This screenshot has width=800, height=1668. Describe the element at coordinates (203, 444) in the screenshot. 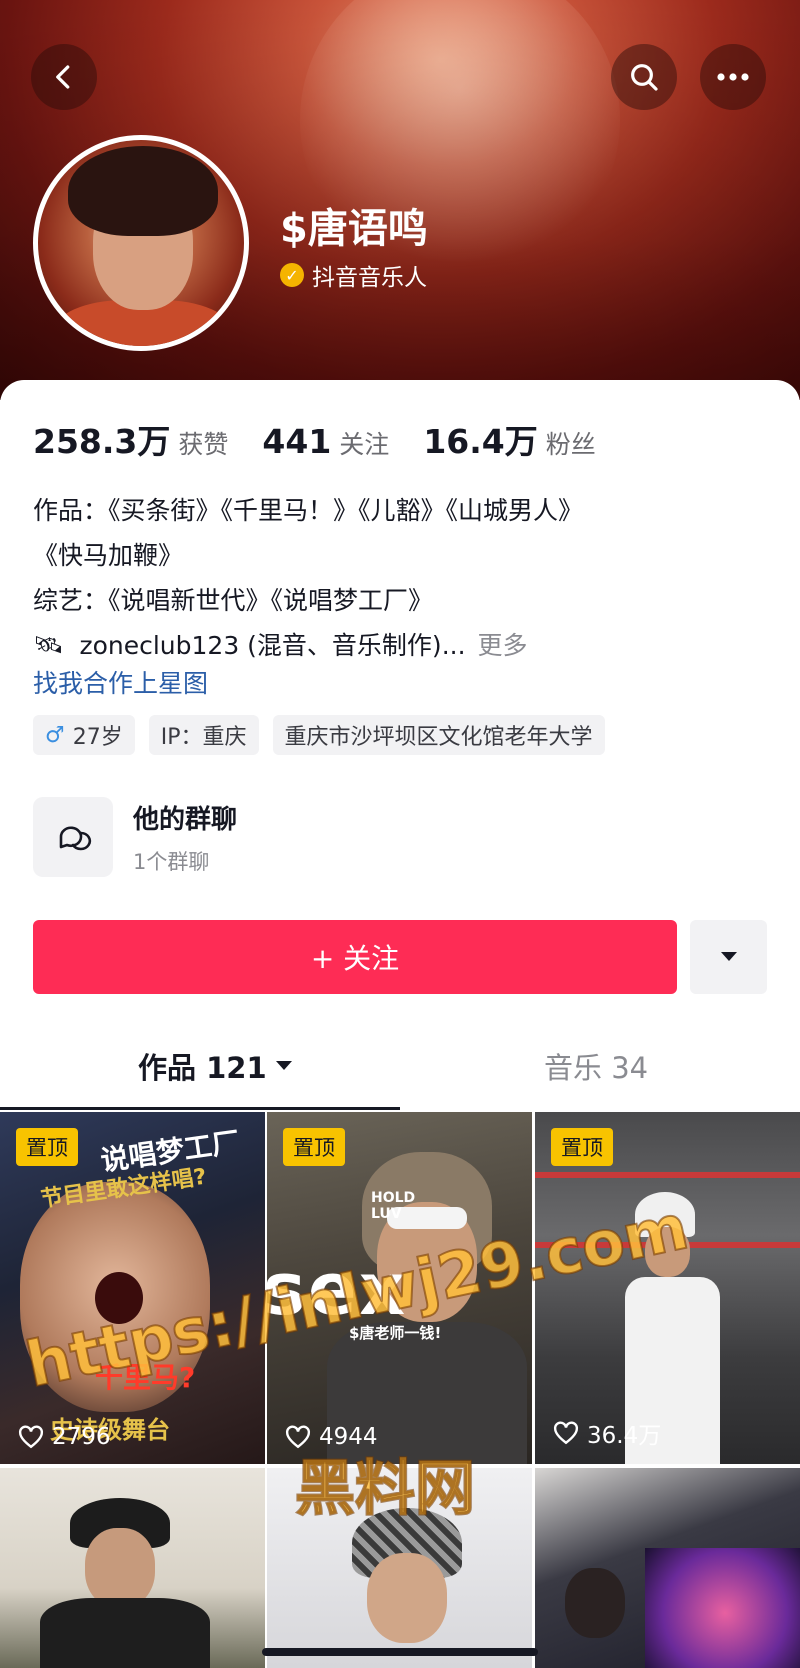

I see `stat-label: 获赞` at that location.